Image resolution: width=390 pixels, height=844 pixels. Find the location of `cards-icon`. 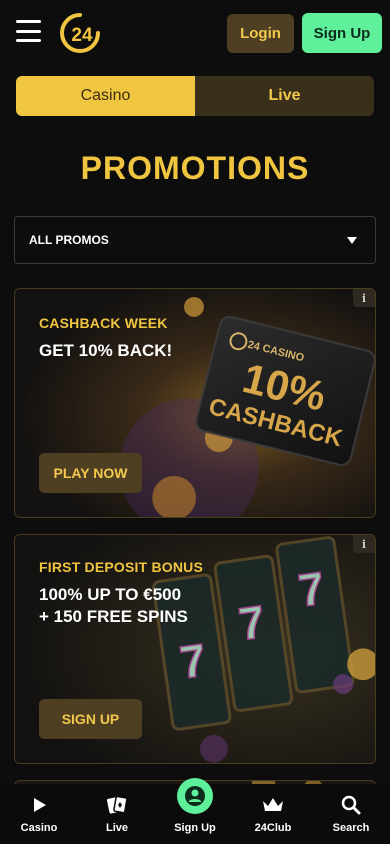

cards-icon is located at coordinates (117, 805).